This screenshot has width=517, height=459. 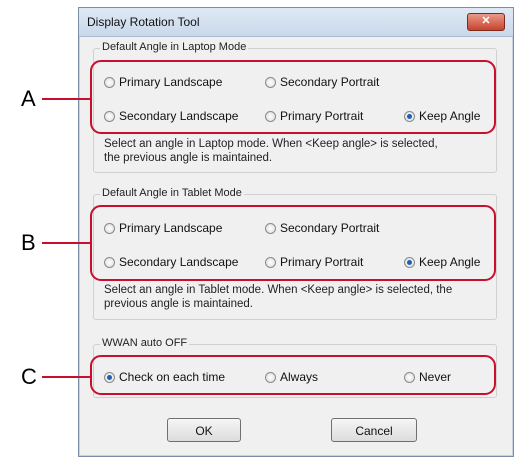 What do you see at coordinates (29, 376) in the screenshot?
I see `callout-label-c: C` at bounding box center [29, 376].